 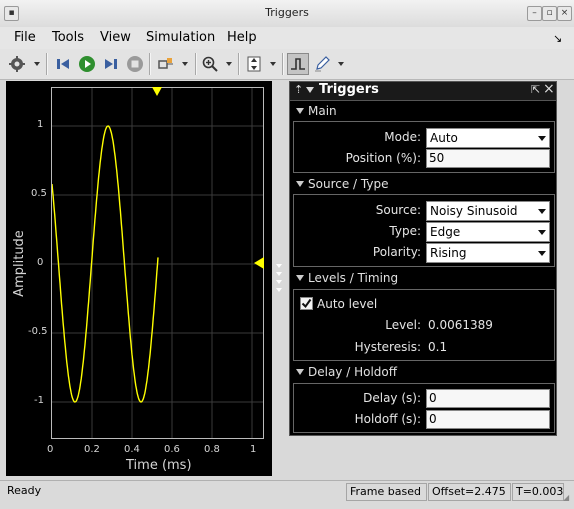 I want to click on status-bar: Ready Frame based Offset=2.475 T=0.003 ◢, so click(x=287, y=494).